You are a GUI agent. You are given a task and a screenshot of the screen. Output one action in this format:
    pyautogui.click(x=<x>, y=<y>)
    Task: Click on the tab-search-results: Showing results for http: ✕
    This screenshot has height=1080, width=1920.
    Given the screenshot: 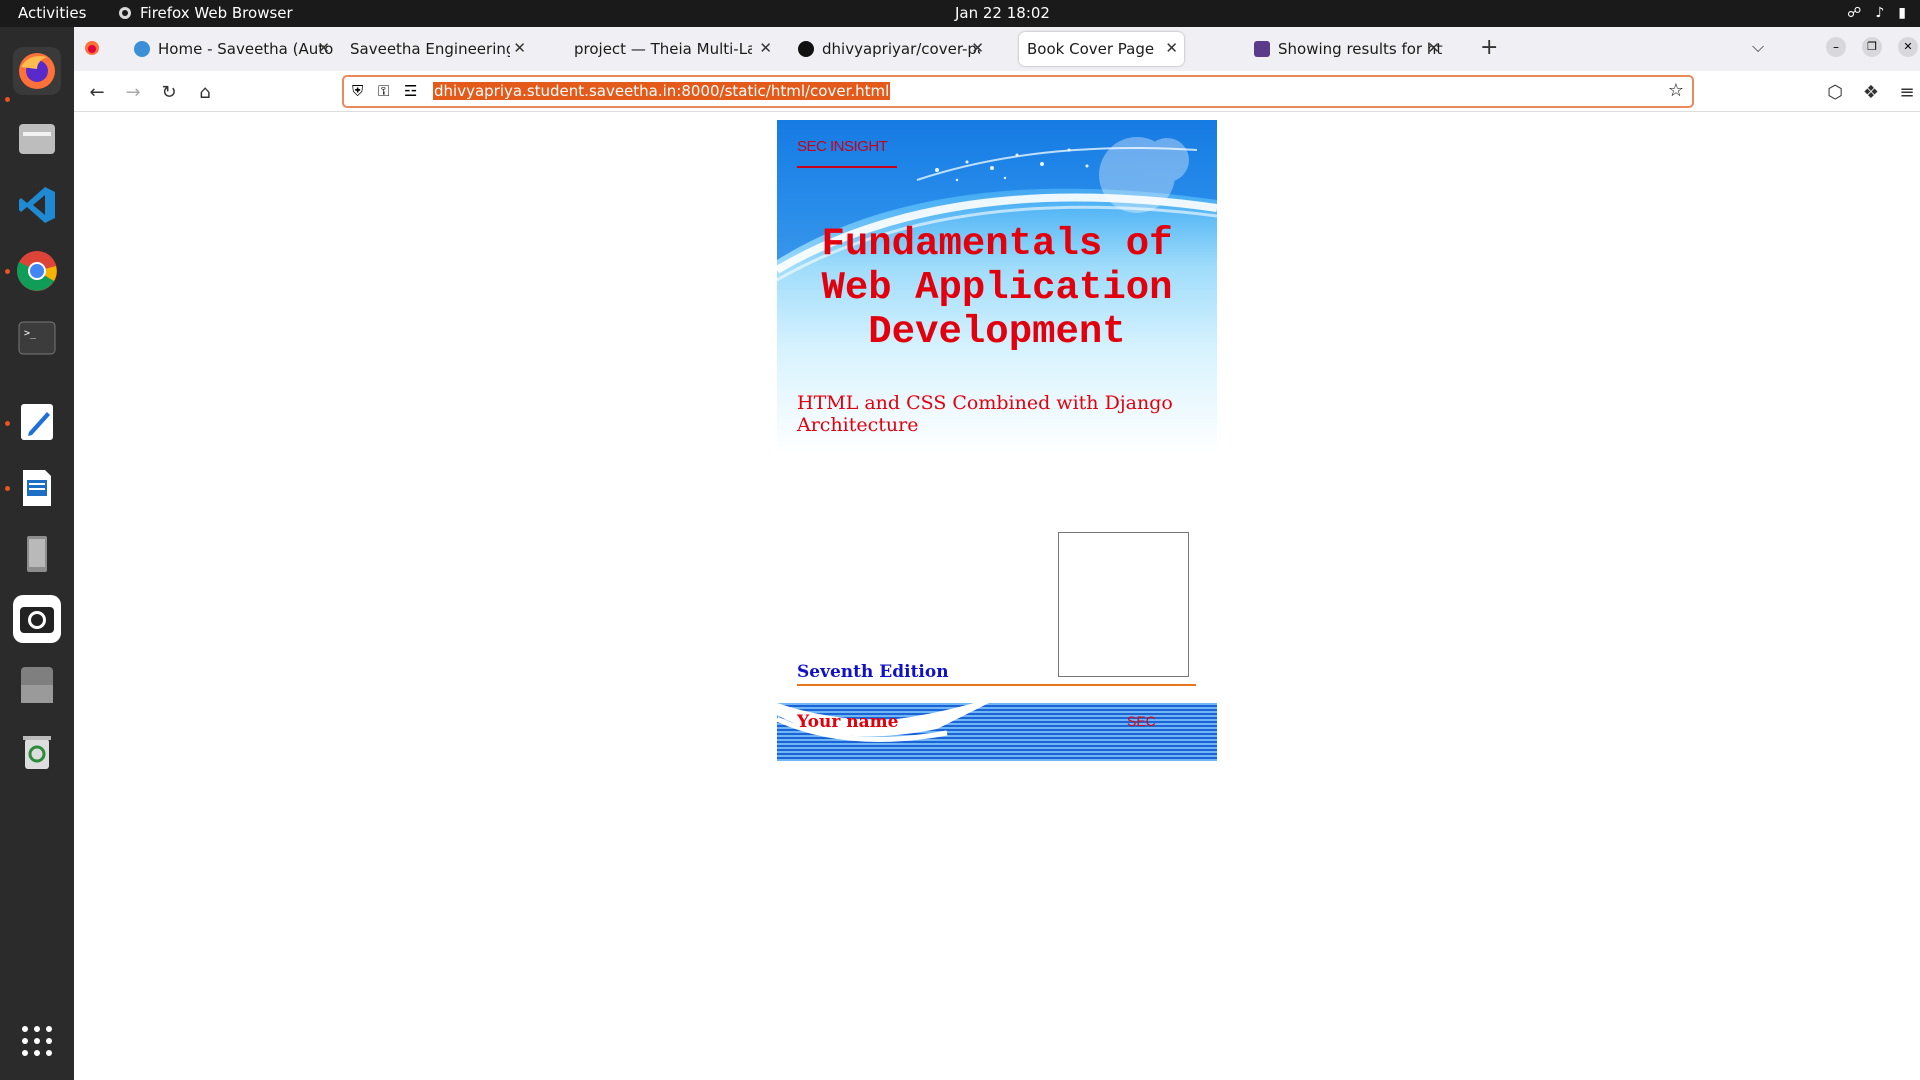 What is the action you would take?
    pyautogui.click(x=1346, y=49)
    